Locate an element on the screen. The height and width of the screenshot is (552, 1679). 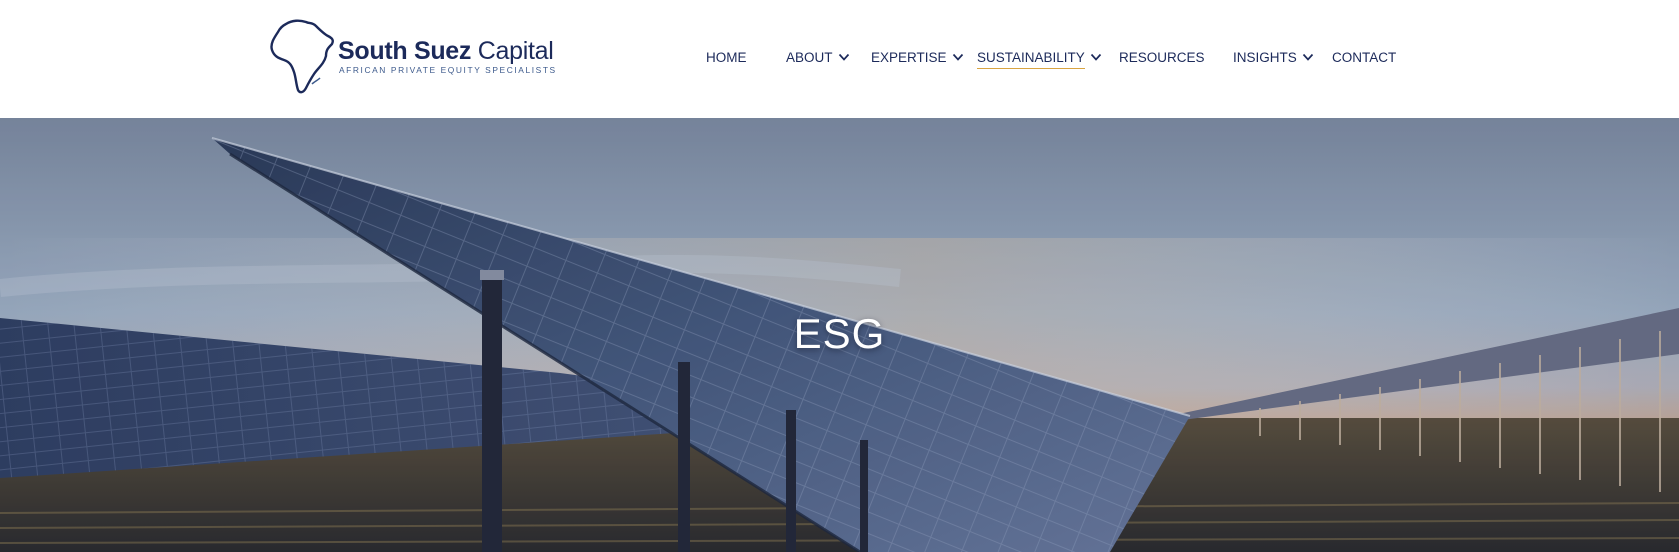
nav-item-label: EXPERTISE is located at coordinates (909, 57).